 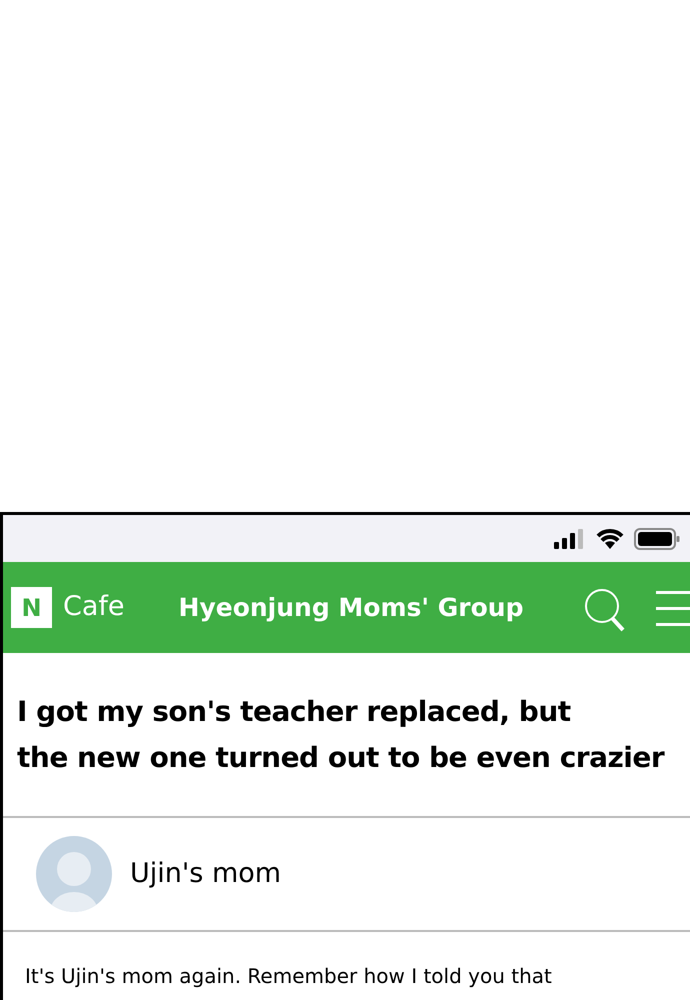 I want to click on post-body: It's Ujin's mom again. Remember how I told you that, so click(x=289, y=976).